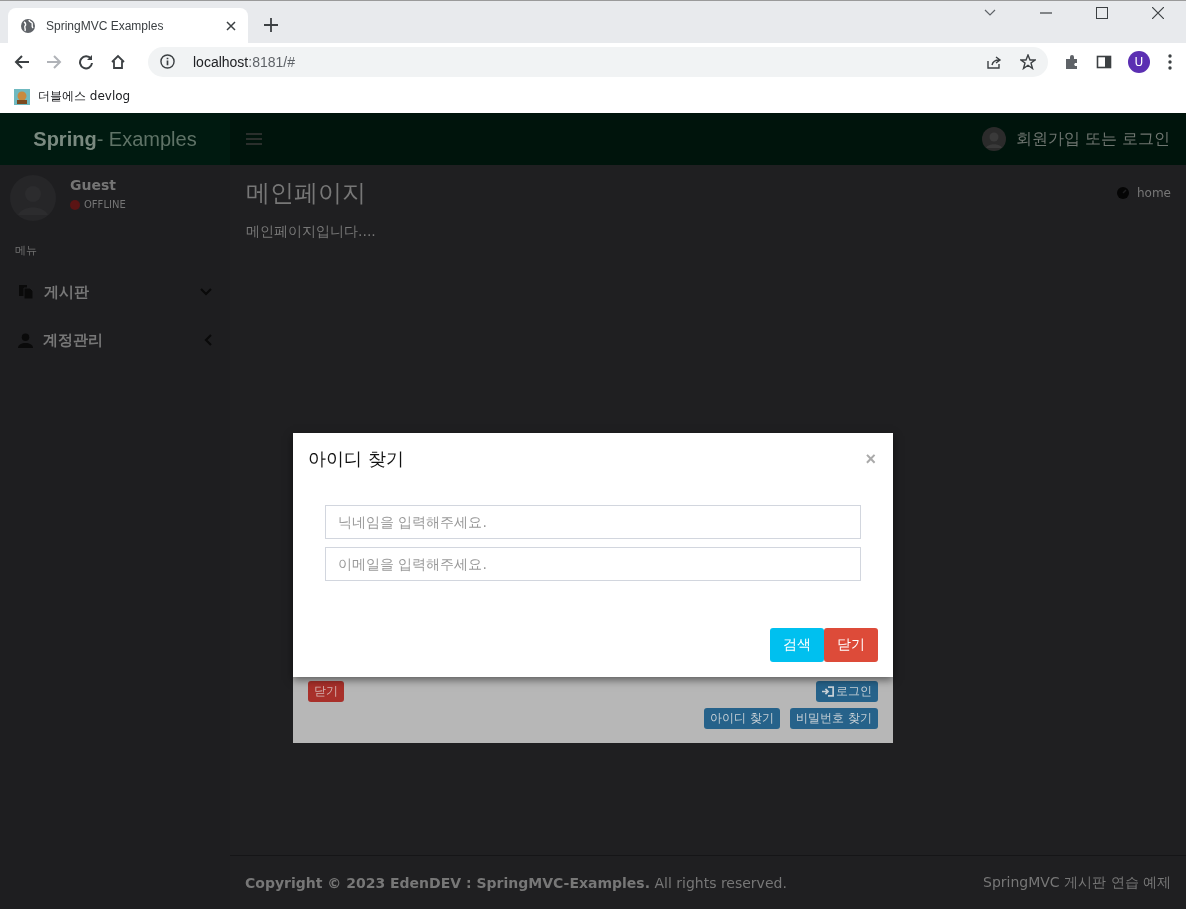 The image size is (1186, 909). I want to click on tab-title: SpringMVC Examples, so click(105, 25).